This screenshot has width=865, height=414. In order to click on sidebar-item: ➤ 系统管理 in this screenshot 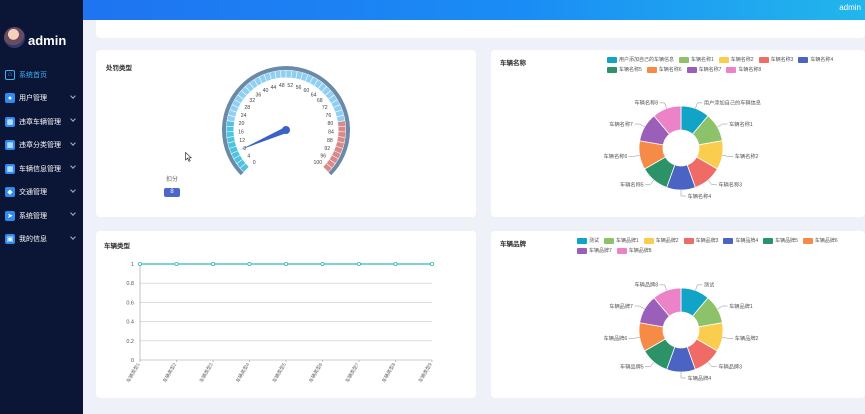, I will do `click(41, 216)`.